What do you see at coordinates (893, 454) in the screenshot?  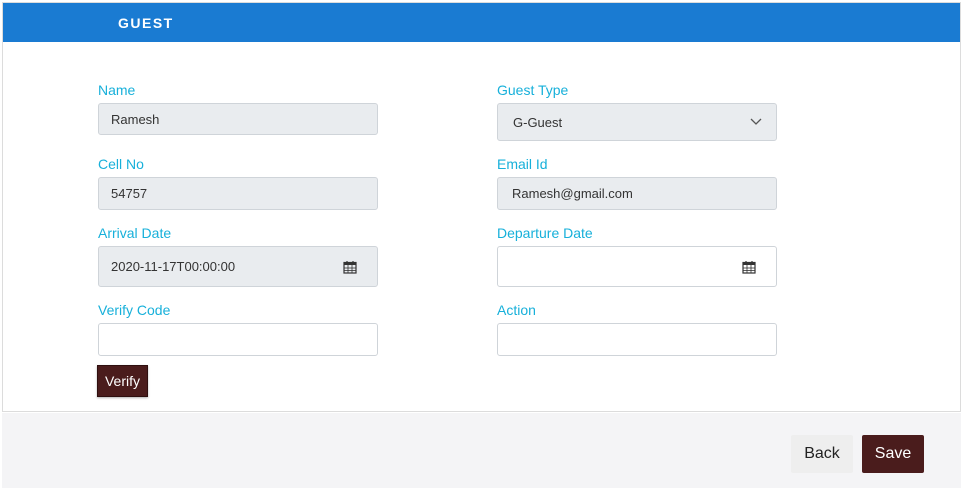 I see `save-button: Save` at bounding box center [893, 454].